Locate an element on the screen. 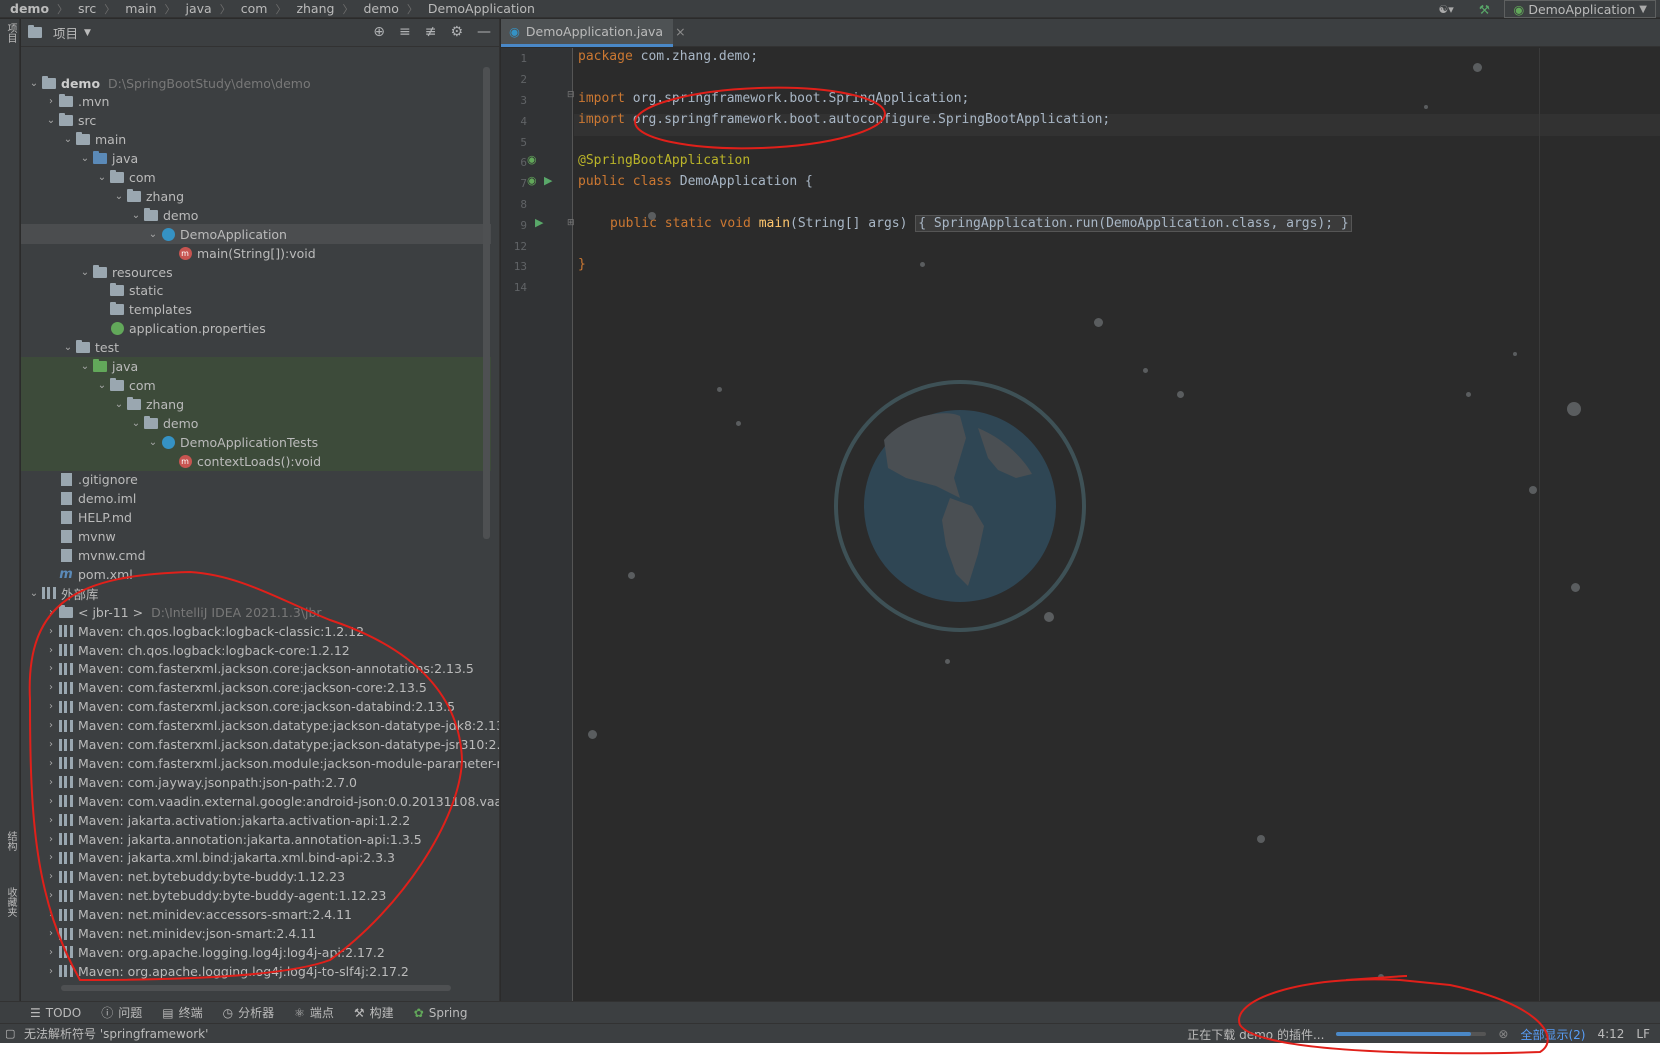 The width and height of the screenshot is (1660, 1058). tree-item: ⌄ zhang is located at coordinates (256, 404).